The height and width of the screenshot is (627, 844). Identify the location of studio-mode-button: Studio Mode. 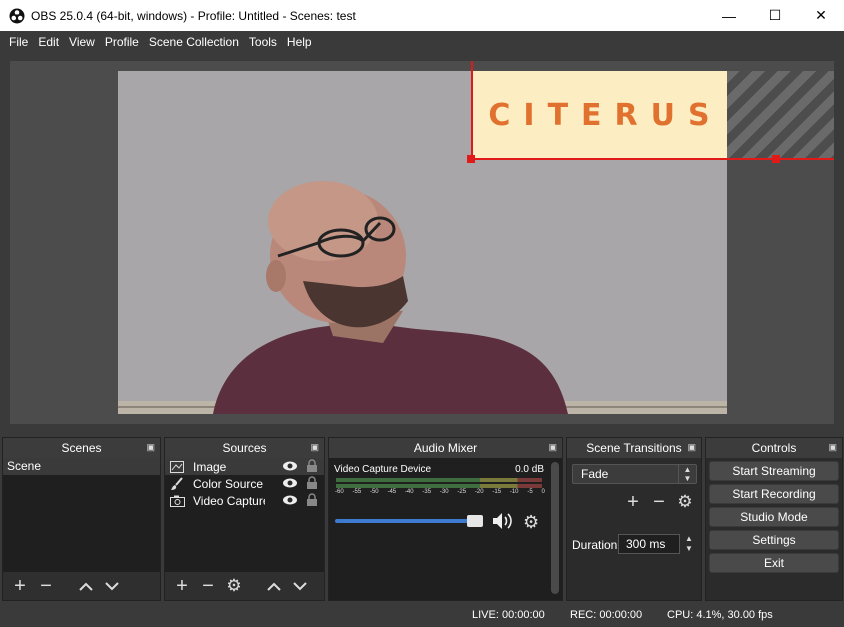
(774, 517).